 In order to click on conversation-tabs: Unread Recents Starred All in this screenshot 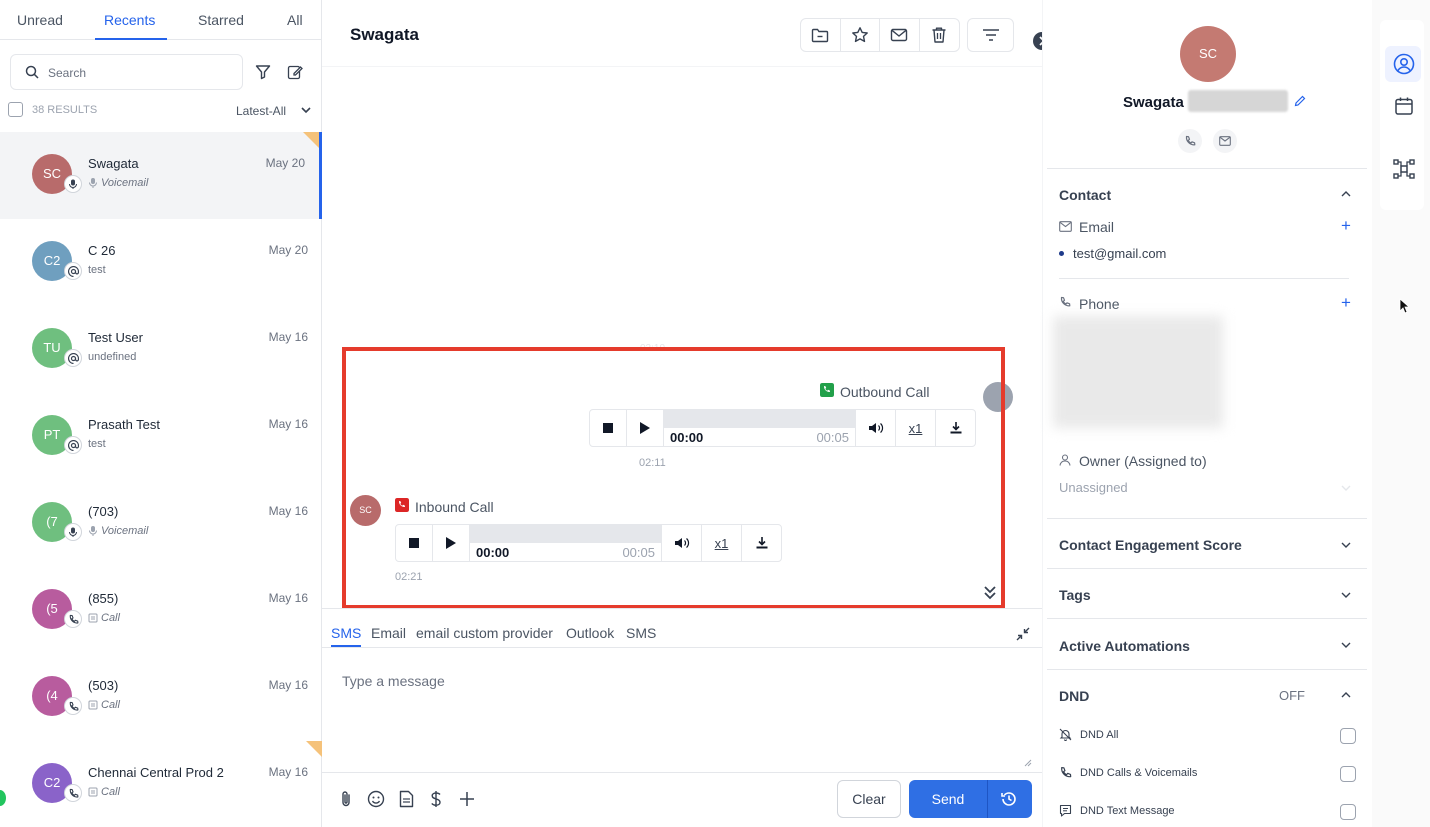, I will do `click(161, 24)`.